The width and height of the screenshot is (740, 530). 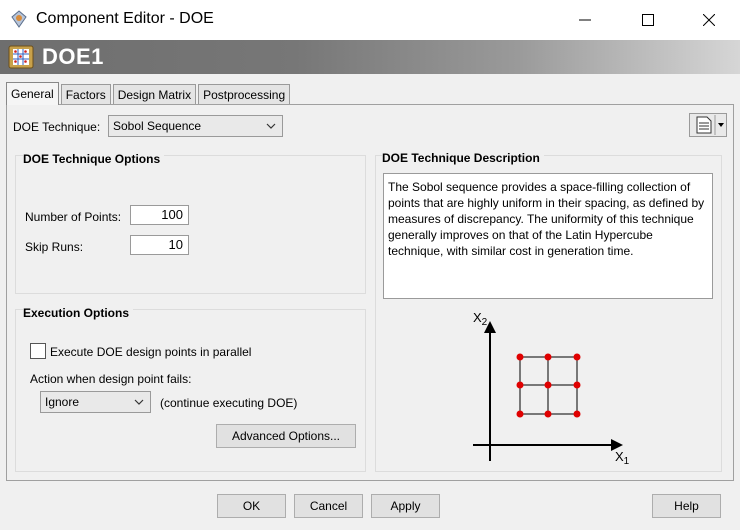 I want to click on document-menu-button, so click(x=708, y=125).